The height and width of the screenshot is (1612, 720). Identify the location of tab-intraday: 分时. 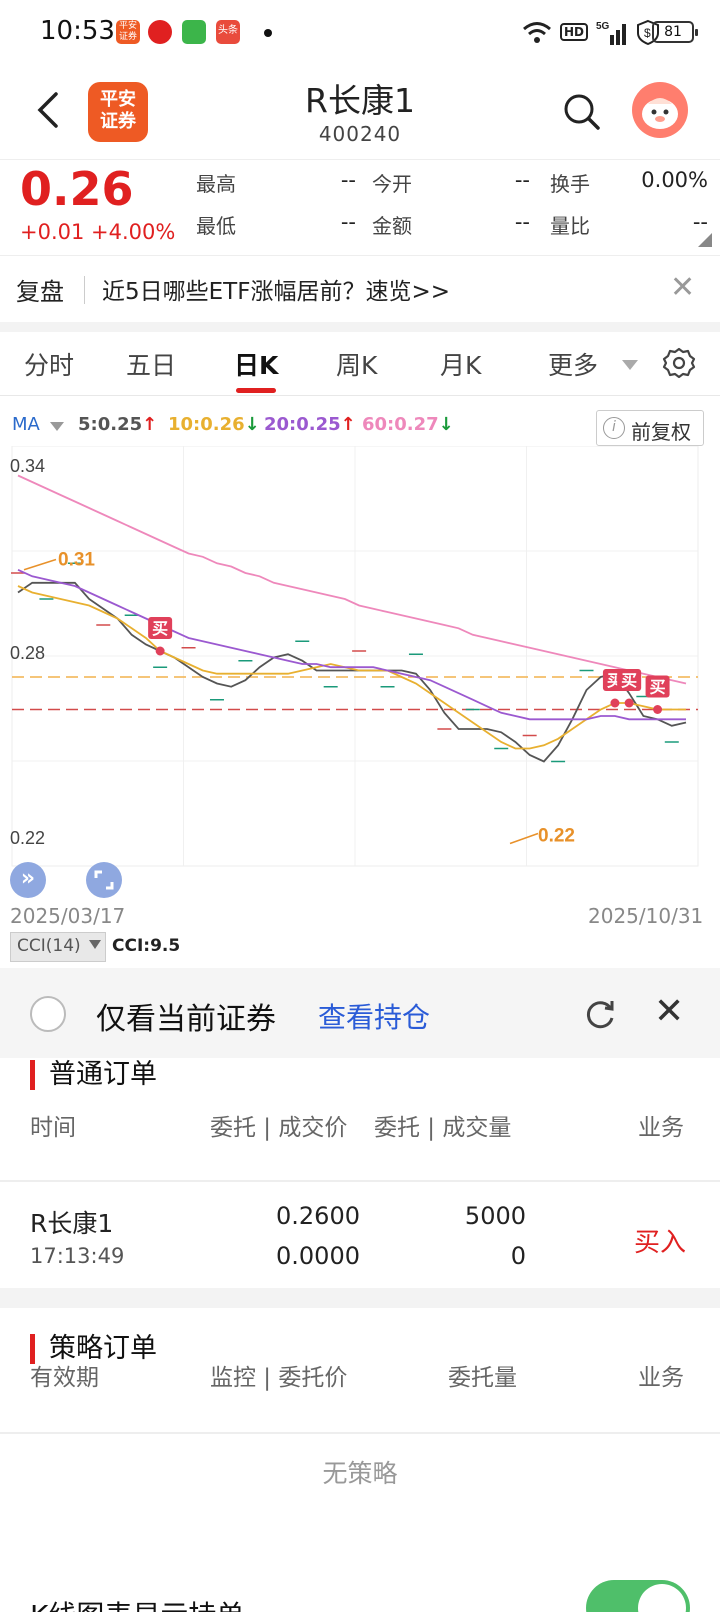
(49, 364).